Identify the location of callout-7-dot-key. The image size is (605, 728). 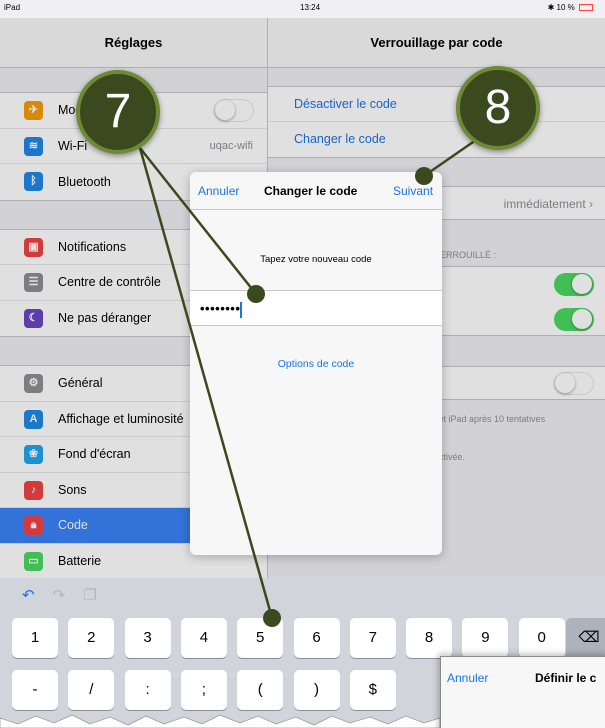
(272, 618).